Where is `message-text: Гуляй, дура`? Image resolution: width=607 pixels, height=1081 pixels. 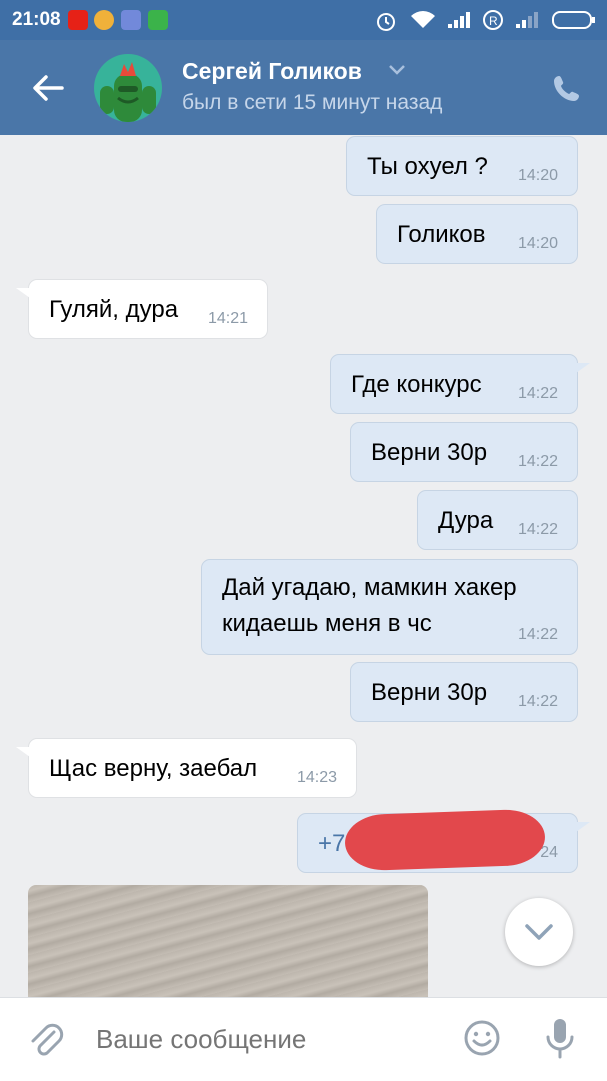 message-text: Гуляй, дура is located at coordinates (114, 309).